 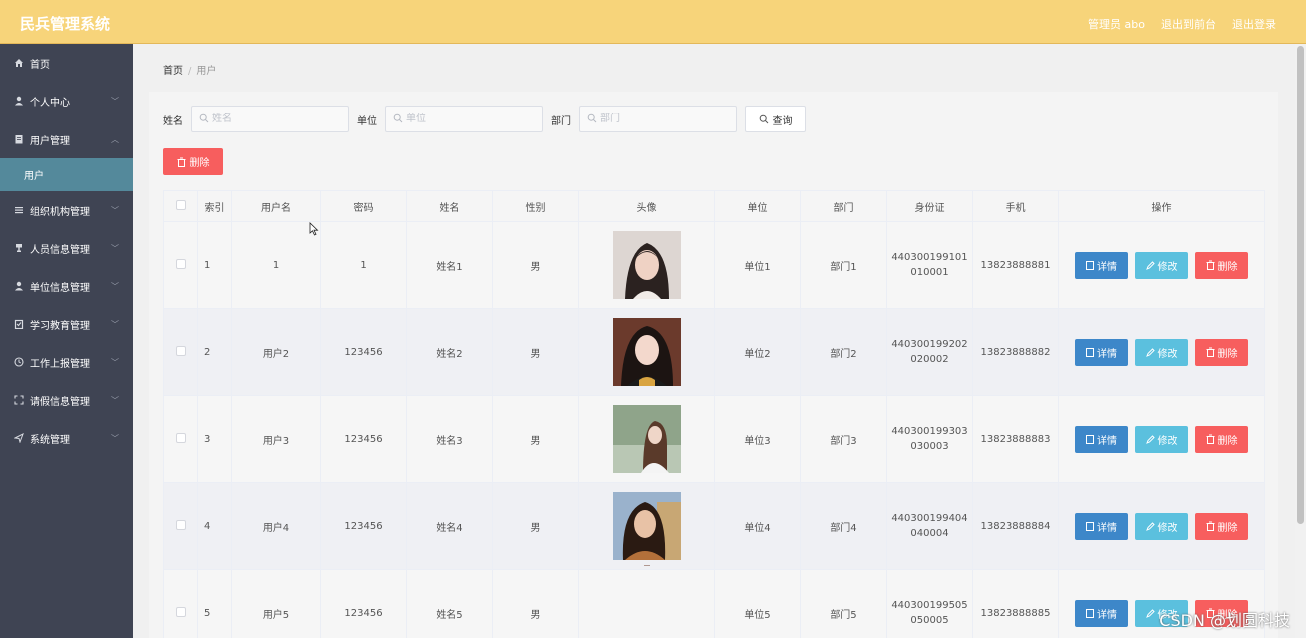 What do you see at coordinates (277, 118) in the screenshot?
I see `name-filter-input` at bounding box center [277, 118].